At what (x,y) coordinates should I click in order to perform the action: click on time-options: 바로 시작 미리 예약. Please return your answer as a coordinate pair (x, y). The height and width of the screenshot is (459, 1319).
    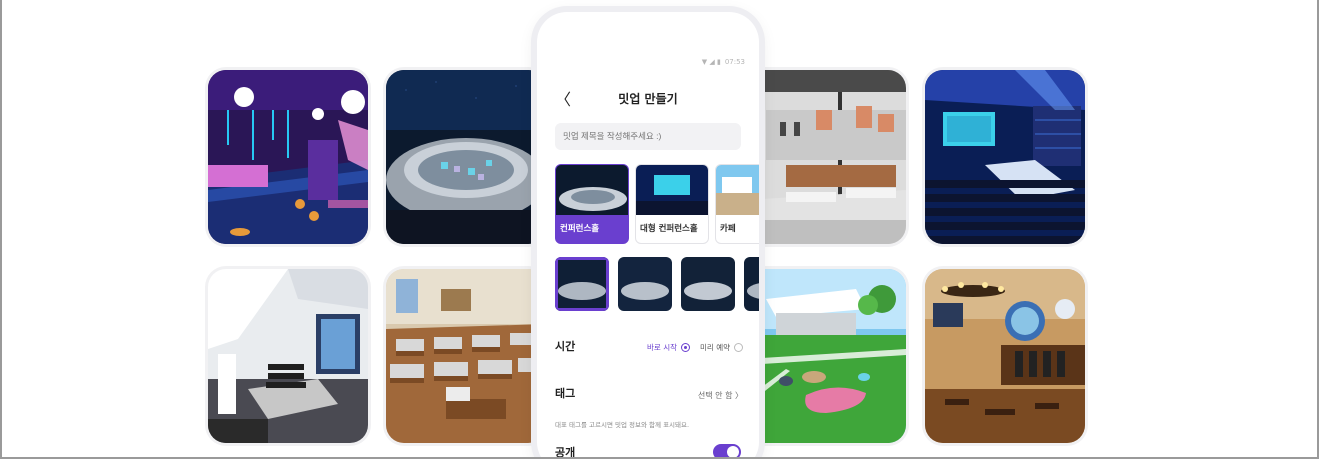
    Looking at the image, I should click on (695, 347).